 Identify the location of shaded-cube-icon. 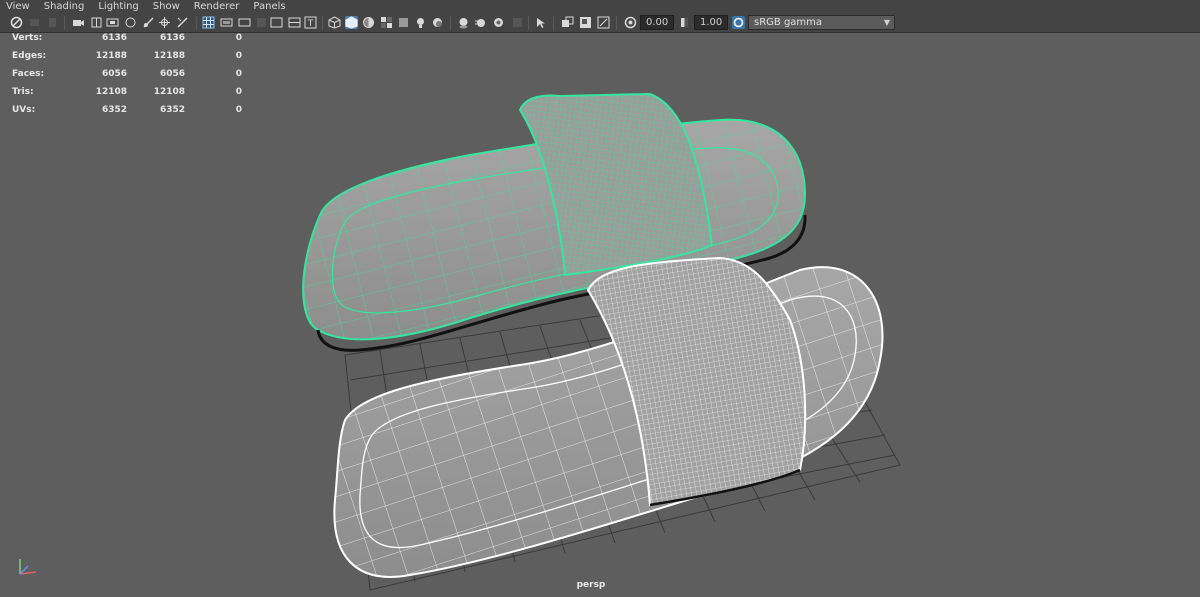
(351, 22).